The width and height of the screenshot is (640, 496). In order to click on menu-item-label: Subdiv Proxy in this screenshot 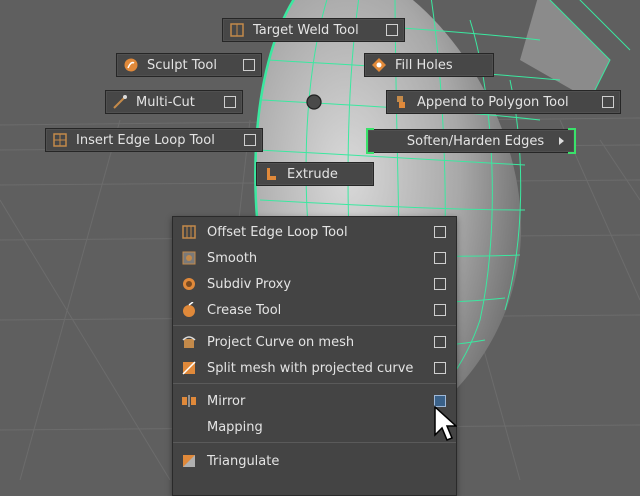, I will do `click(249, 284)`.